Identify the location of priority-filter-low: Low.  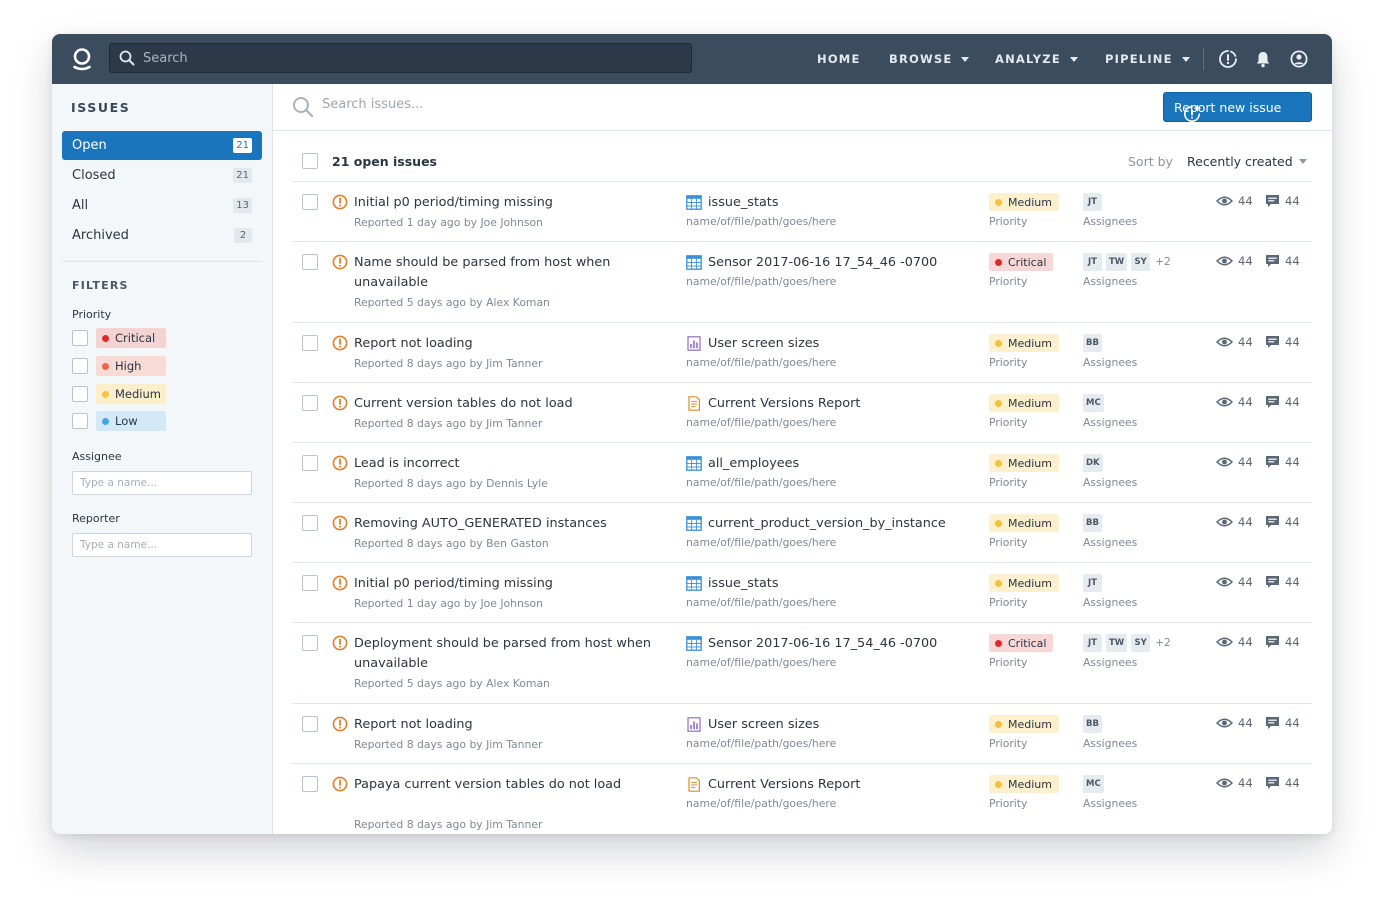
(119, 421).